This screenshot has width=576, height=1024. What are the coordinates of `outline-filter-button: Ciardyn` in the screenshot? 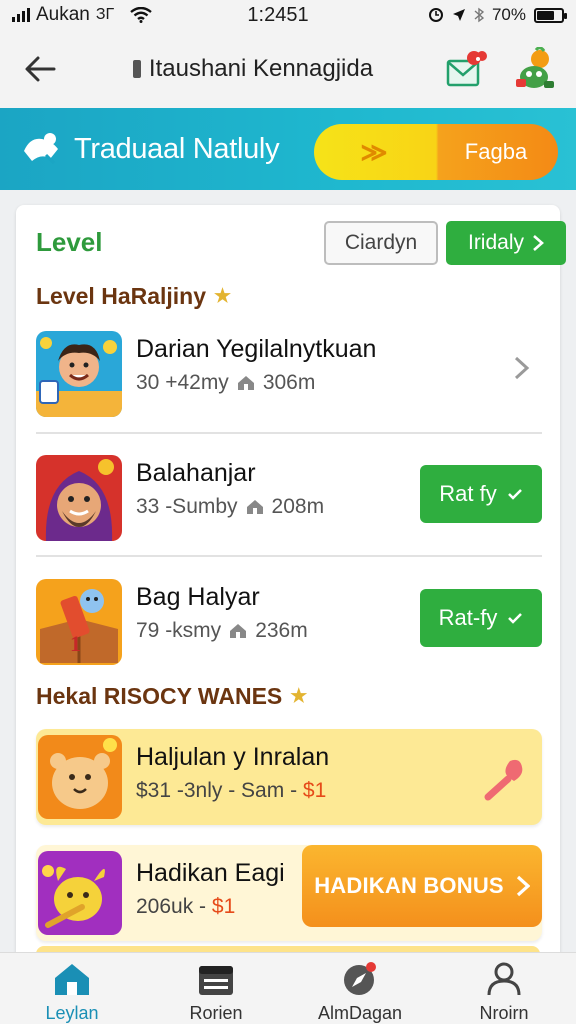 It's located at (381, 243).